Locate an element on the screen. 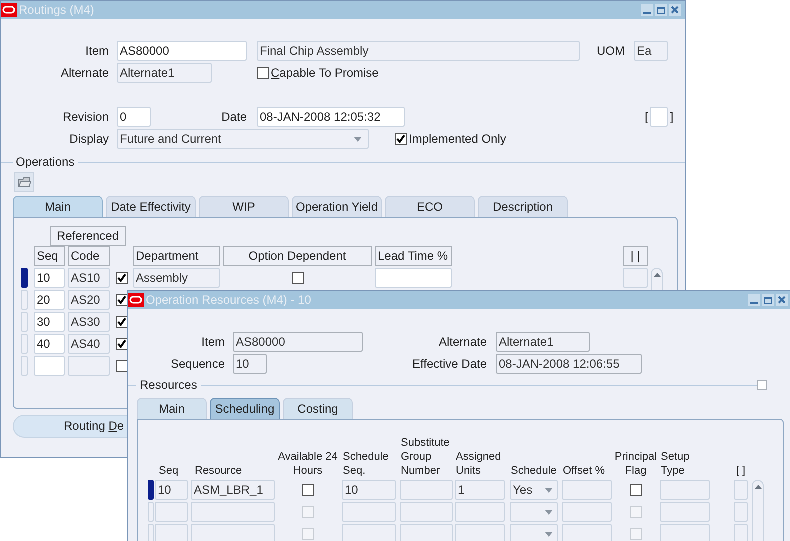 The height and width of the screenshot is (541, 790). tab: WIP is located at coordinates (244, 206).